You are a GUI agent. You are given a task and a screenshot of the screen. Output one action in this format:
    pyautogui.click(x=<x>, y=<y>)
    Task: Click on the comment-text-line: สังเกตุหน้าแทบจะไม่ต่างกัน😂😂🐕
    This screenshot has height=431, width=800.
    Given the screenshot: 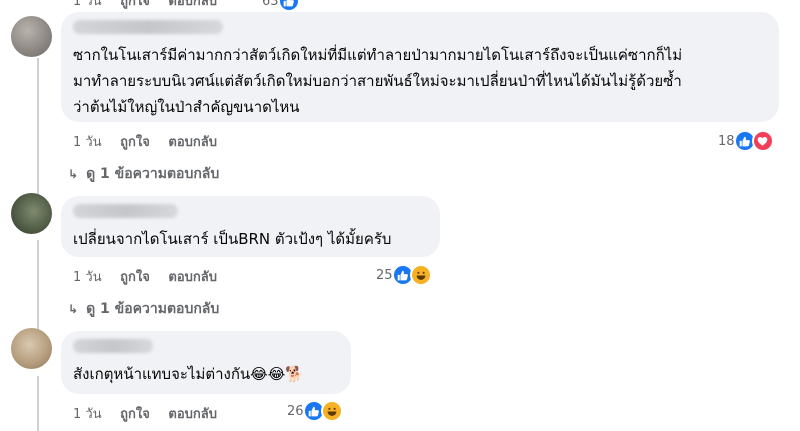 What is the action you would take?
    pyautogui.click(x=188, y=374)
    